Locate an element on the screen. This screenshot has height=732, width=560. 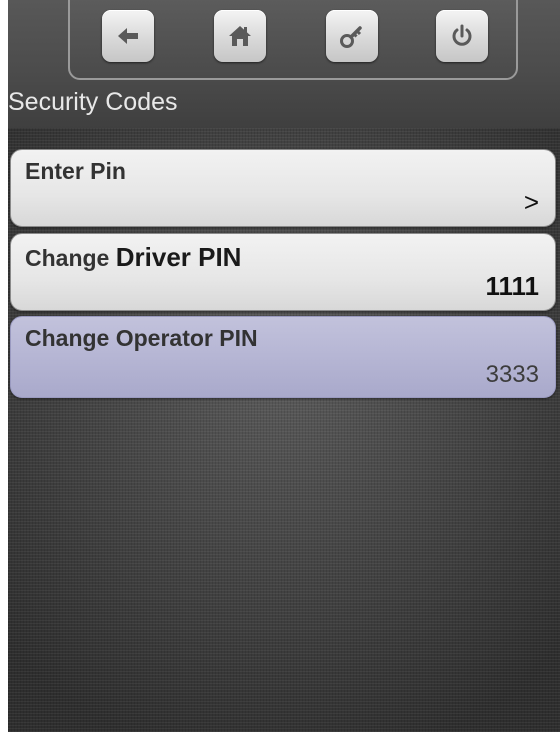
power-button is located at coordinates (462, 36).